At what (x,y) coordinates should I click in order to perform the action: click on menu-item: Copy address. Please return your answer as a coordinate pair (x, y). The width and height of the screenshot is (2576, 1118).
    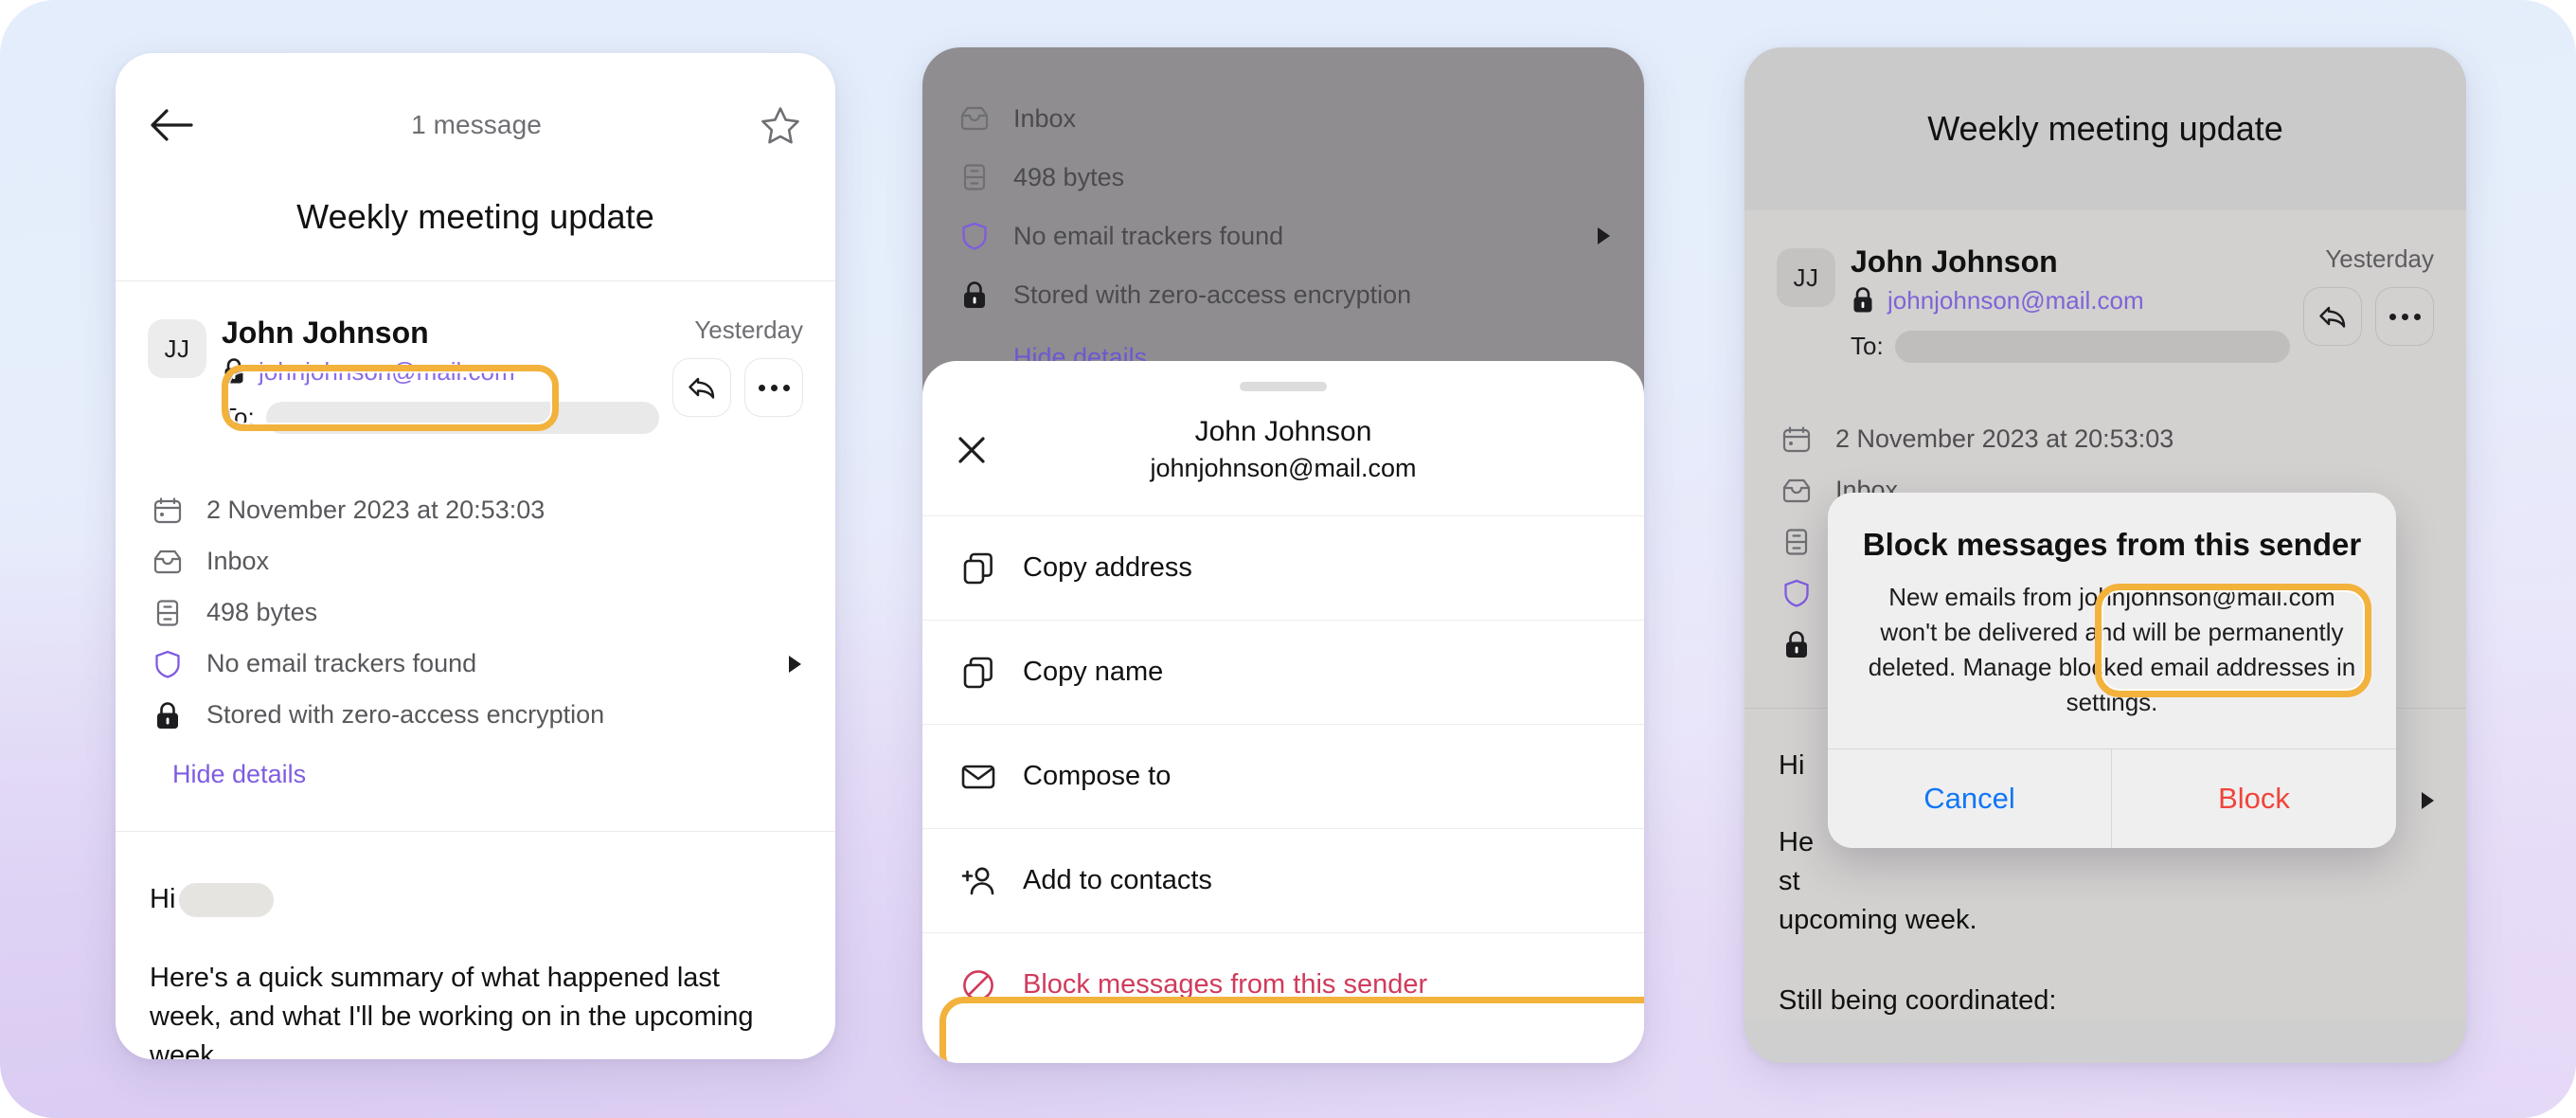
    Looking at the image, I should click on (1283, 567).